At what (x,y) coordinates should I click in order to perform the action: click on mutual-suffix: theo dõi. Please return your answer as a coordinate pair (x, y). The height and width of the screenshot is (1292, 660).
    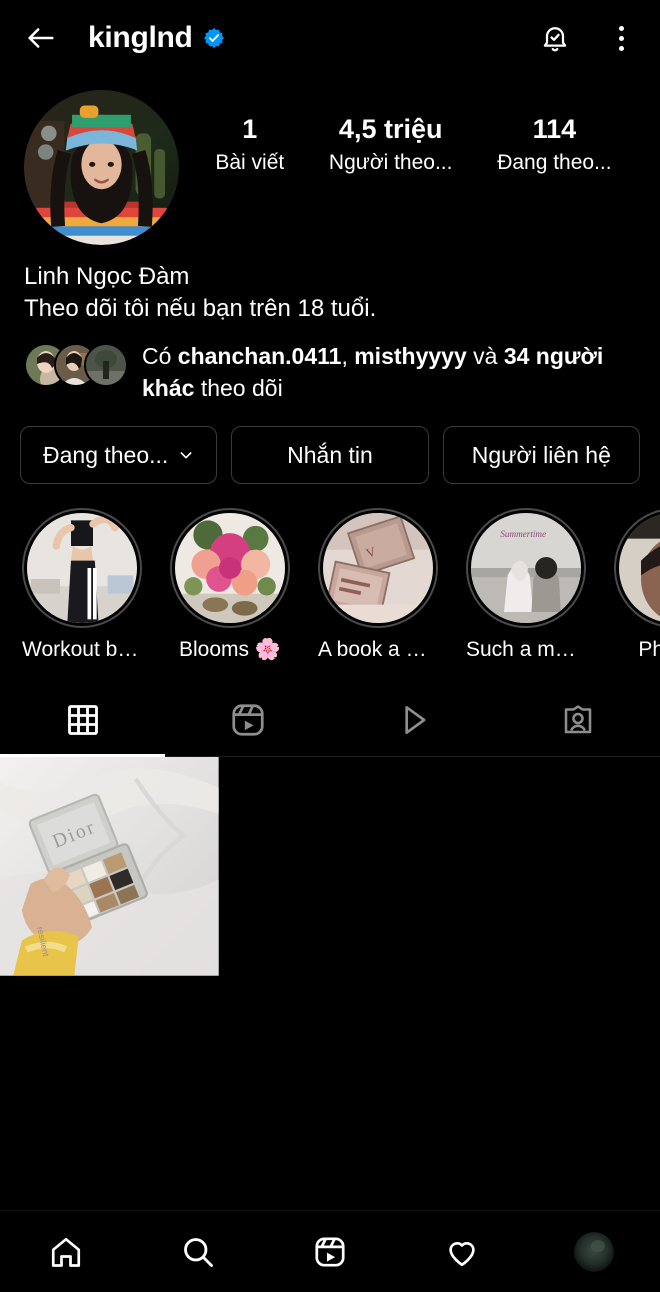
    Looking at the image, I should click on (238, 387).